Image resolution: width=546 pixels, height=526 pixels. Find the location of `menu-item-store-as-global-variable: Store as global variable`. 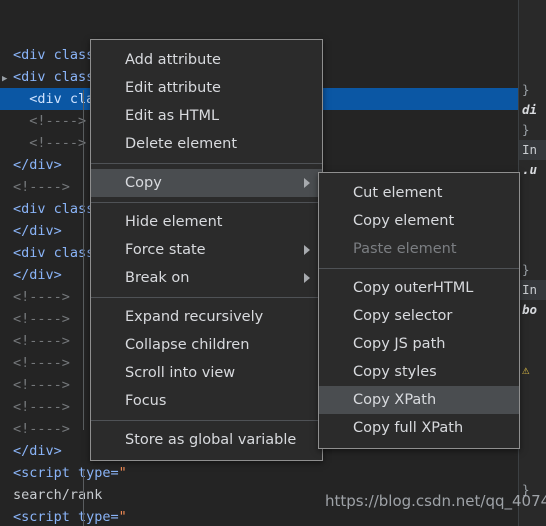

menu-item-store-as-global-variable: Store as global variable is located at coordinates (206, 440).